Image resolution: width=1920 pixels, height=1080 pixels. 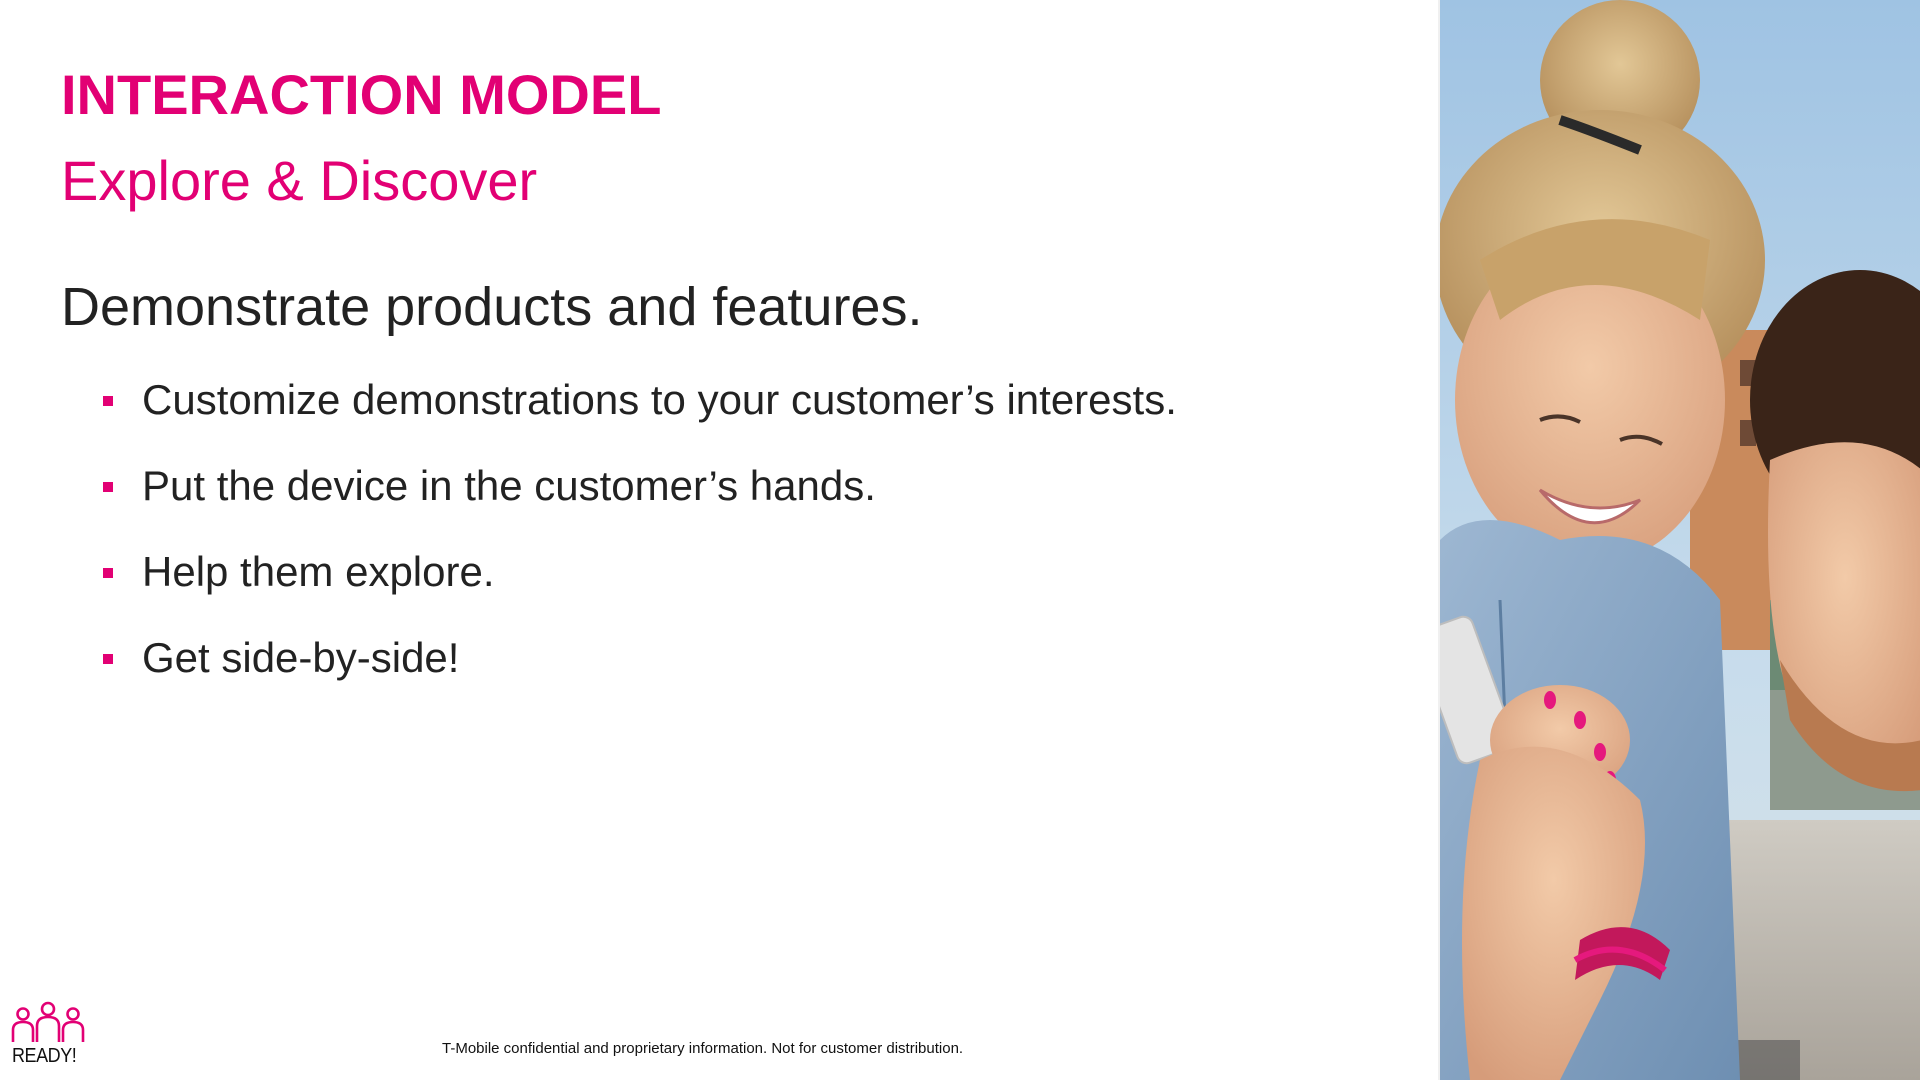 I want to click on bullet-text: Help them explore., so click(x=318, y=571).